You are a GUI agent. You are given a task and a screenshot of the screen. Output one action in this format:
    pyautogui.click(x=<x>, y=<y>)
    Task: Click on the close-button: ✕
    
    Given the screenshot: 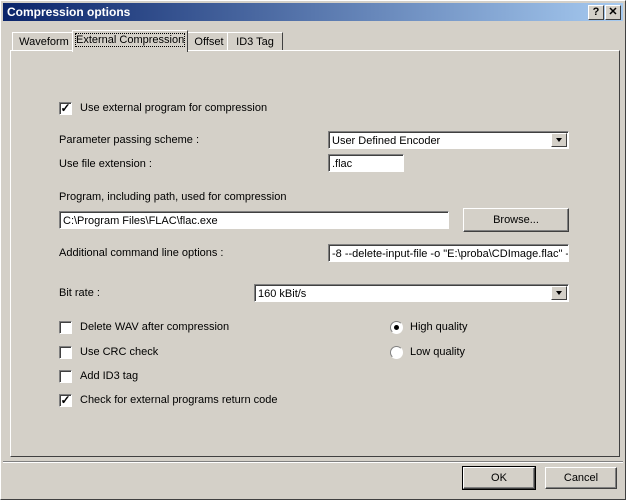 What is the action you would take?
    pyautogui.click(x=613, y=12)
    